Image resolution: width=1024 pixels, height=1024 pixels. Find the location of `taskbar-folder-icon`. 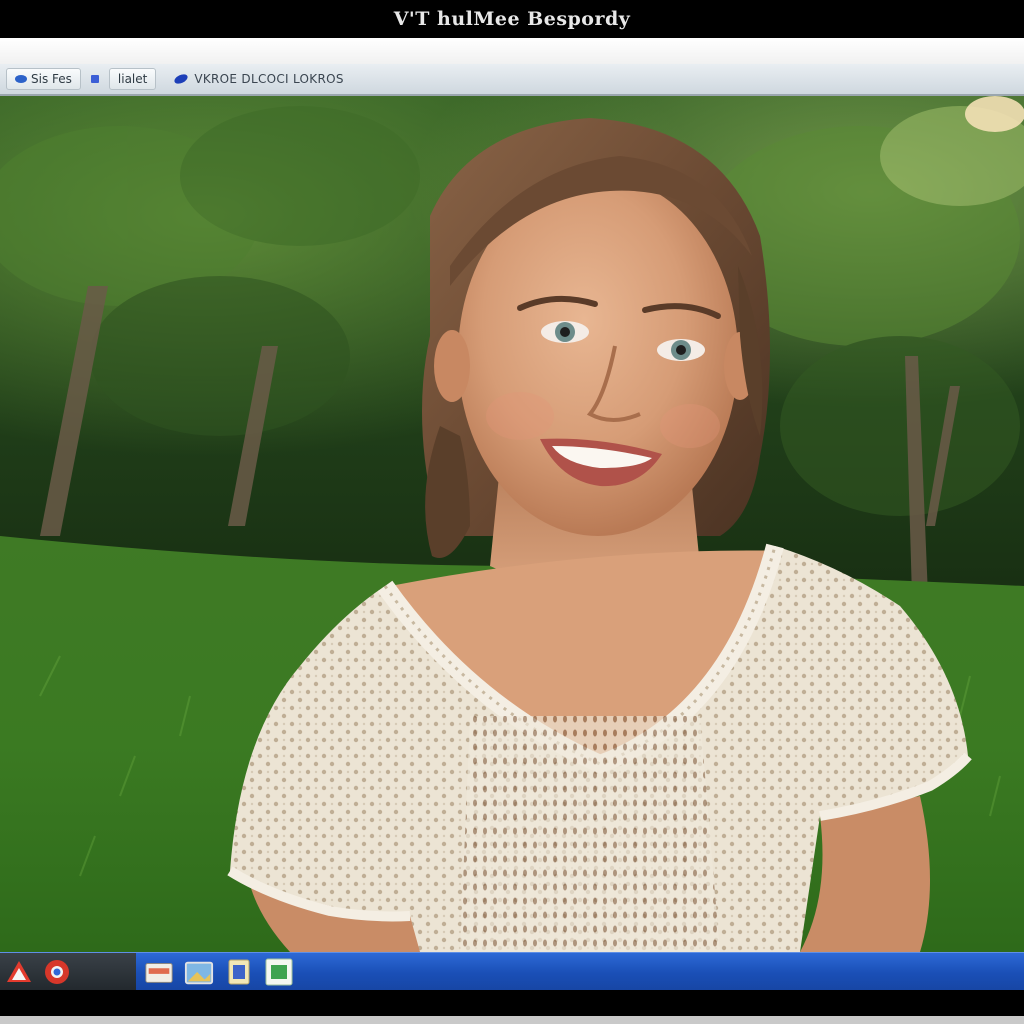

taskbar-folder-icon is located at coordinates (159, 972).